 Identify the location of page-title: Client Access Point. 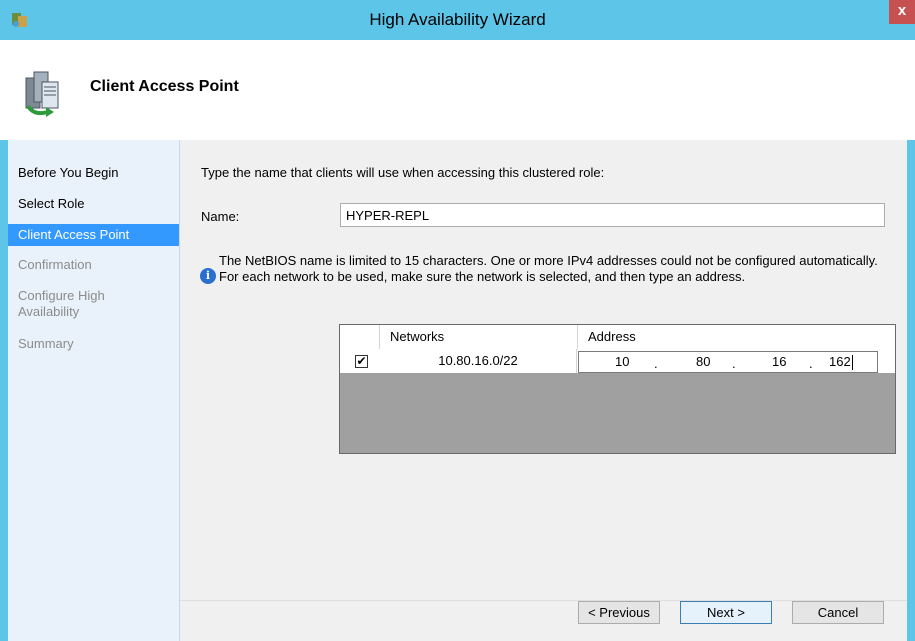
(164, 86).